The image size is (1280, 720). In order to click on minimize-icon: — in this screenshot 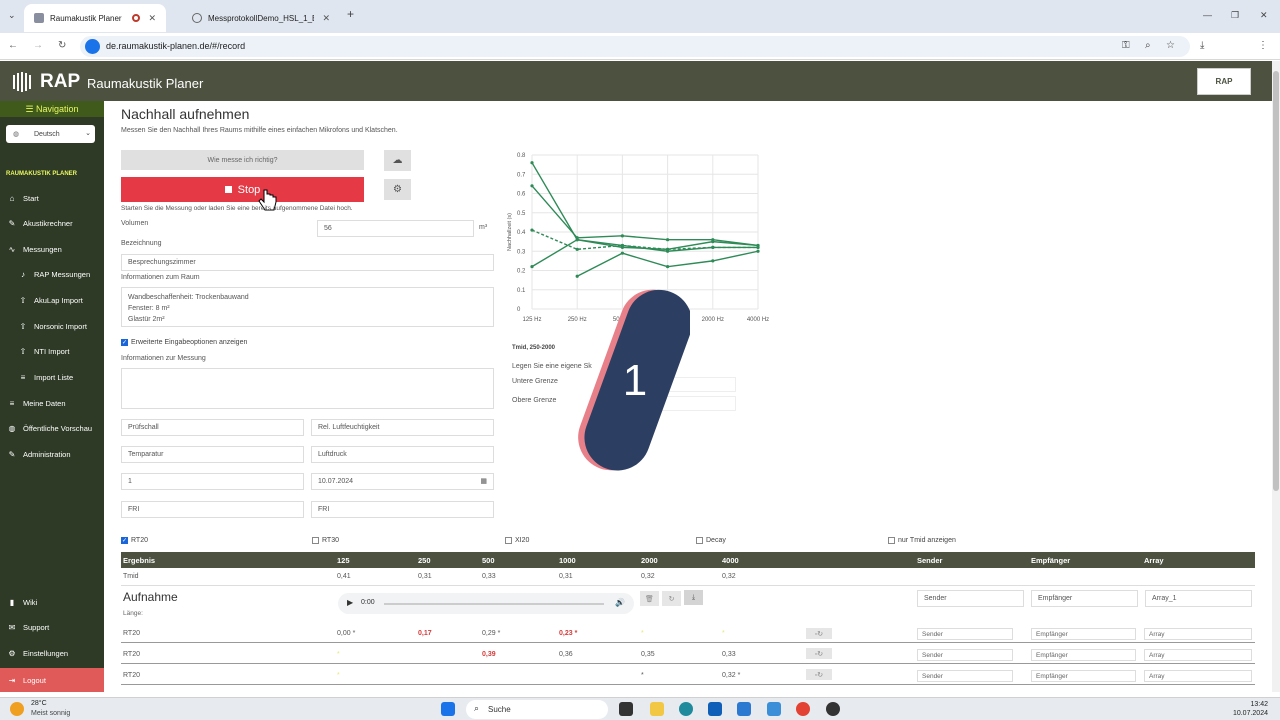, I will do `click(1207, 15)`.